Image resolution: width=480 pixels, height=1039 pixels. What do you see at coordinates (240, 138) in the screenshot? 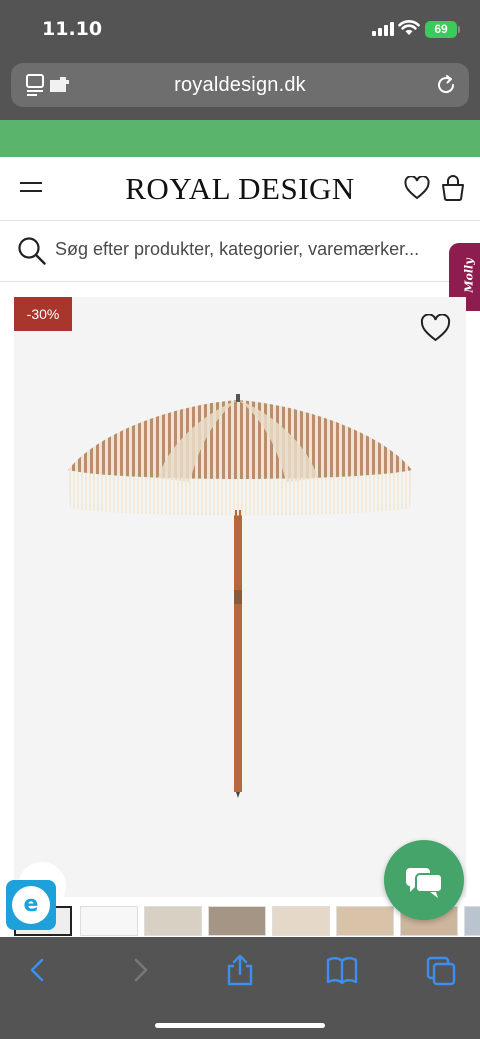
I see `promo-bar` at bounding box center [240, 138].